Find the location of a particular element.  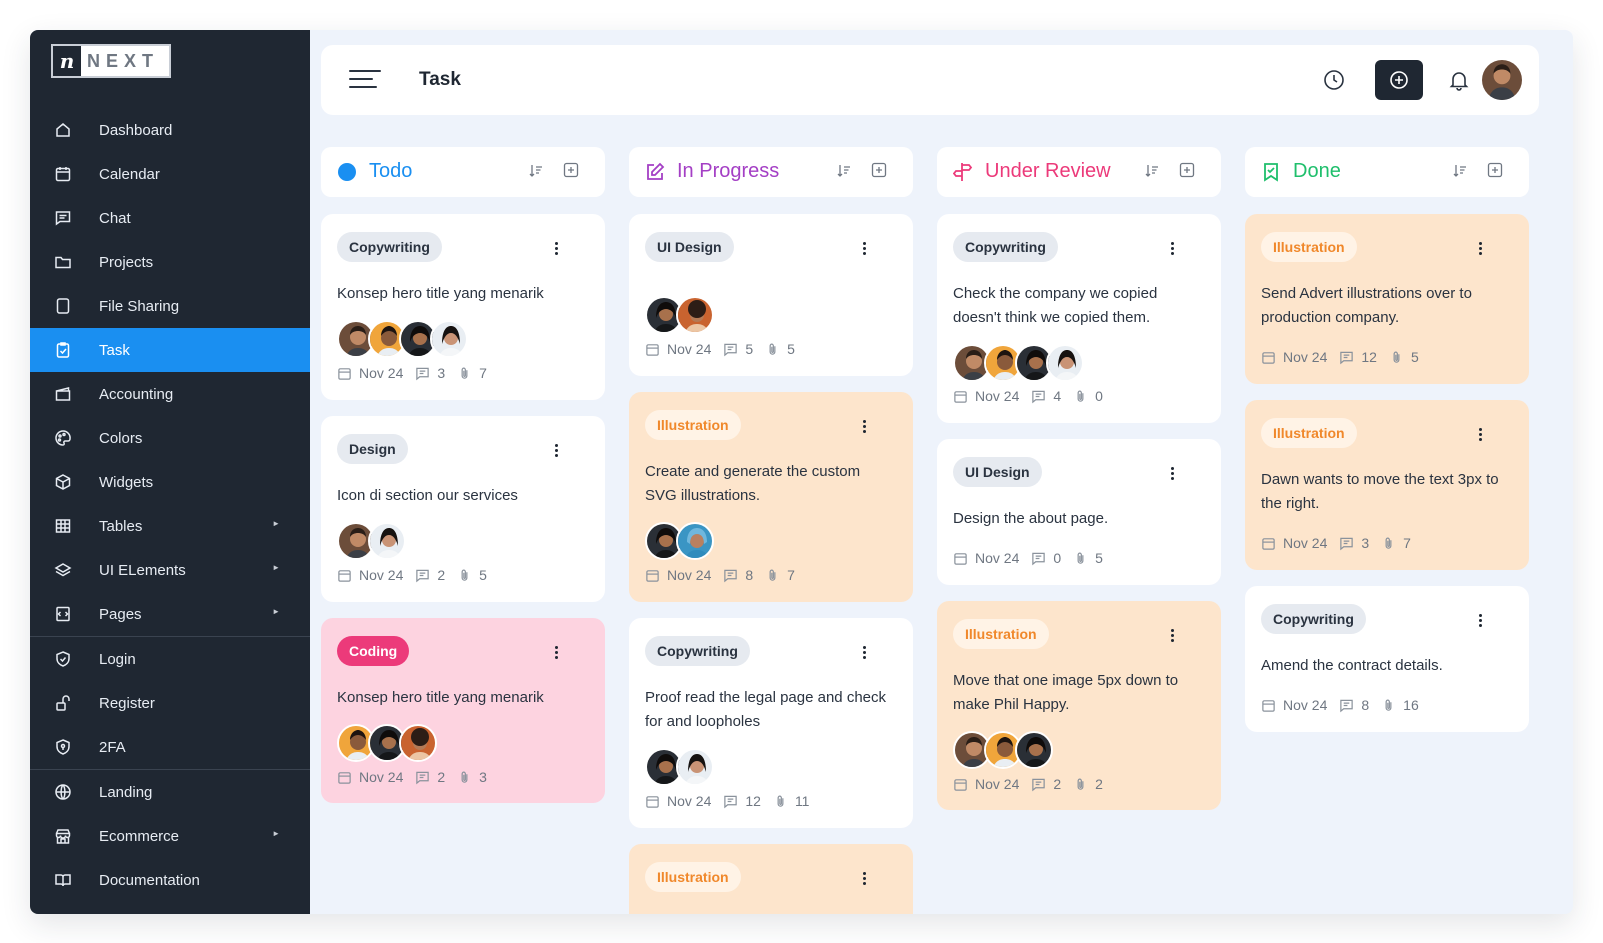

pages-icon is located at coordinates (63, 614).